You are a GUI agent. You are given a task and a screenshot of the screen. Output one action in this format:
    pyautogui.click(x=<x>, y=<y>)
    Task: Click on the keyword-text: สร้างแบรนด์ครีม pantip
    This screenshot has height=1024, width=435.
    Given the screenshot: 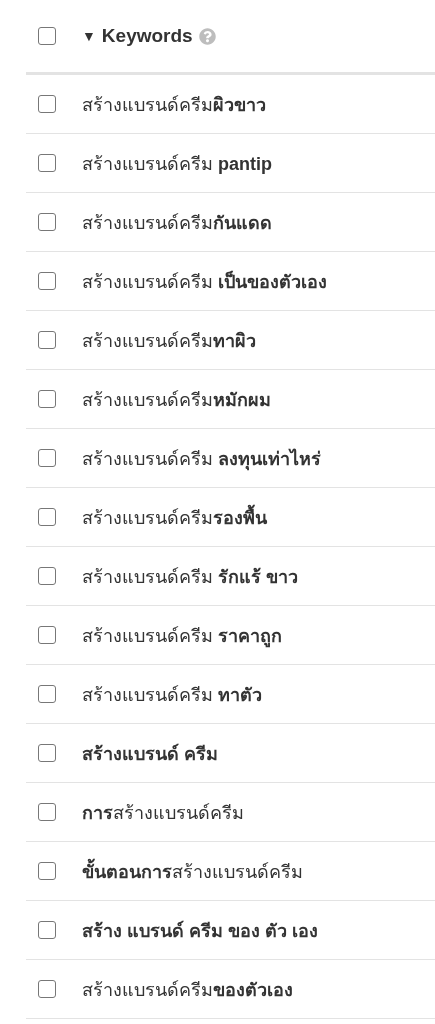 What is the action you would take?
    pyautogui.click(x=177, y=164)
    